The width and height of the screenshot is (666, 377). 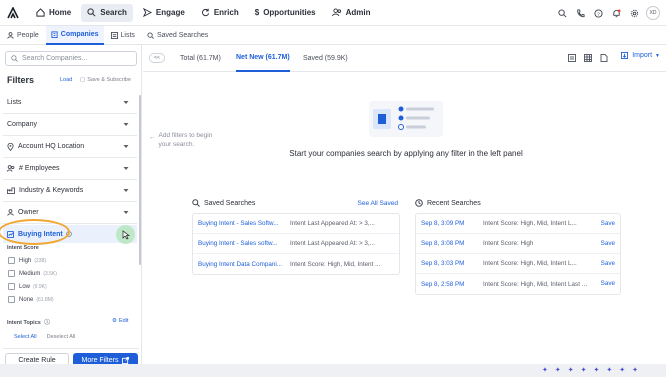 What do you see at coordinates (616, 13) in the screenshot?
I see `notification-bell-icon` at bounding box center [616, 13].